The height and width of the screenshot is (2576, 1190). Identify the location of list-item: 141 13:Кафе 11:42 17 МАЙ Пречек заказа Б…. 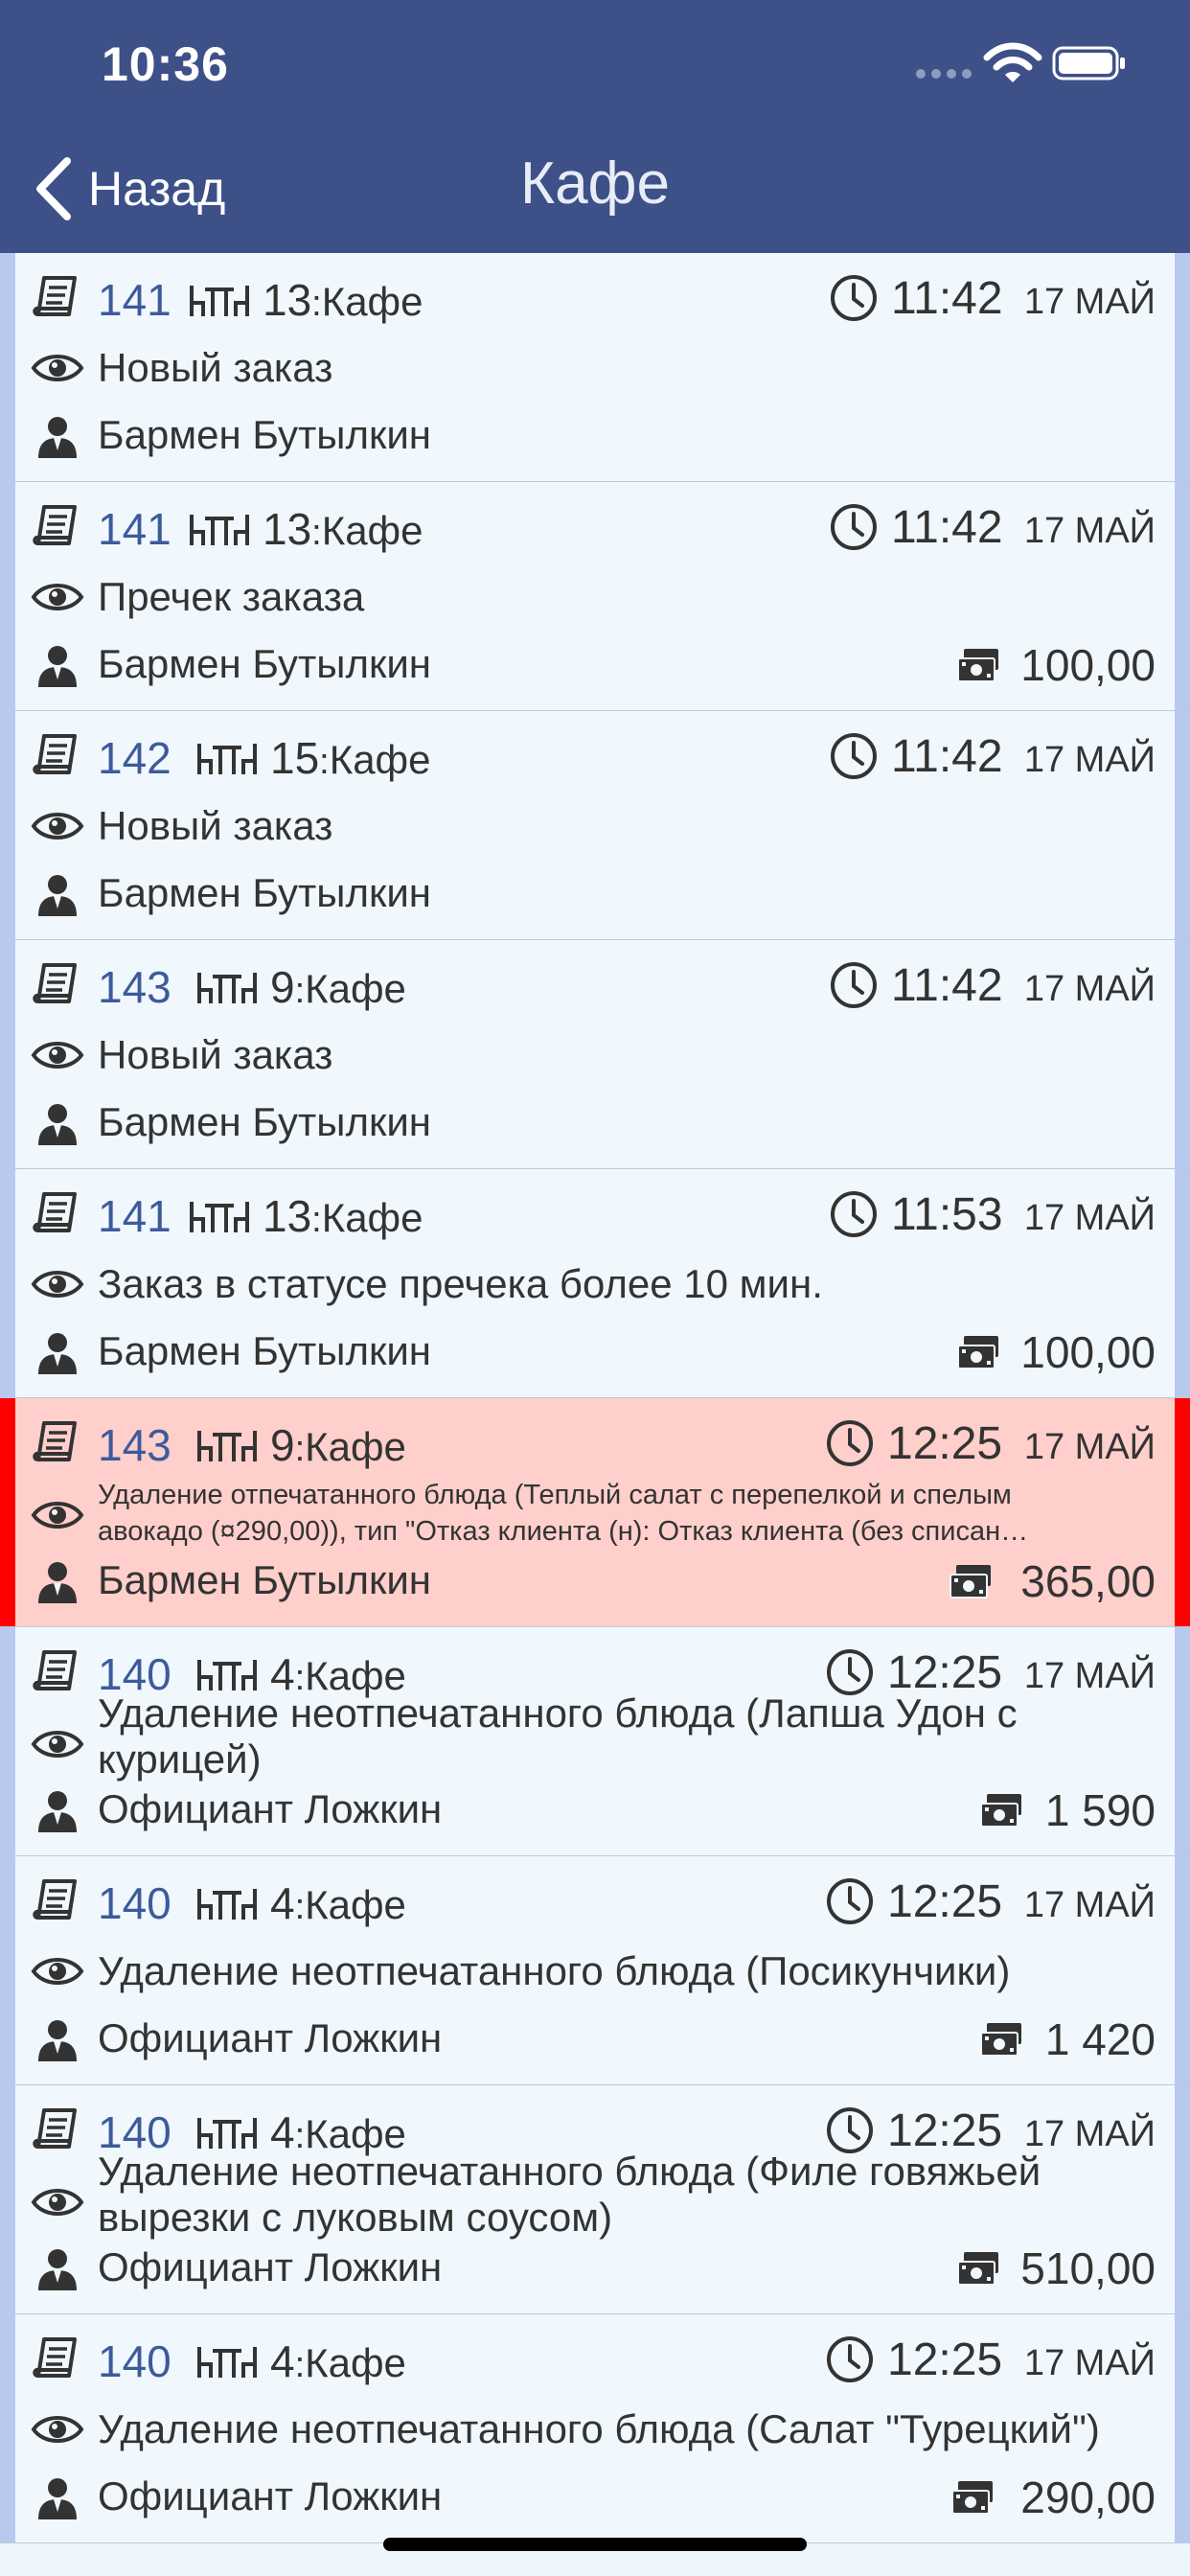
(595, 596).